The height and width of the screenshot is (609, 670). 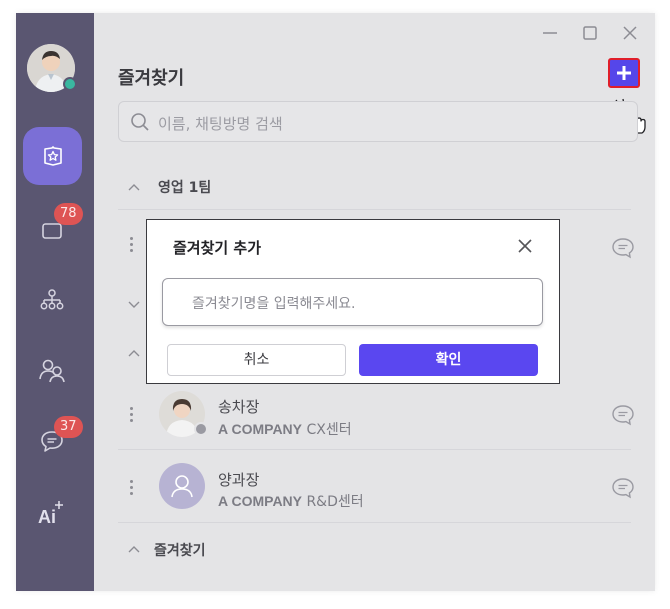 What do you see at coordinates (201, 429) in the screenshot?
I see `offline-status-dot` at bounding box center [201, 429].